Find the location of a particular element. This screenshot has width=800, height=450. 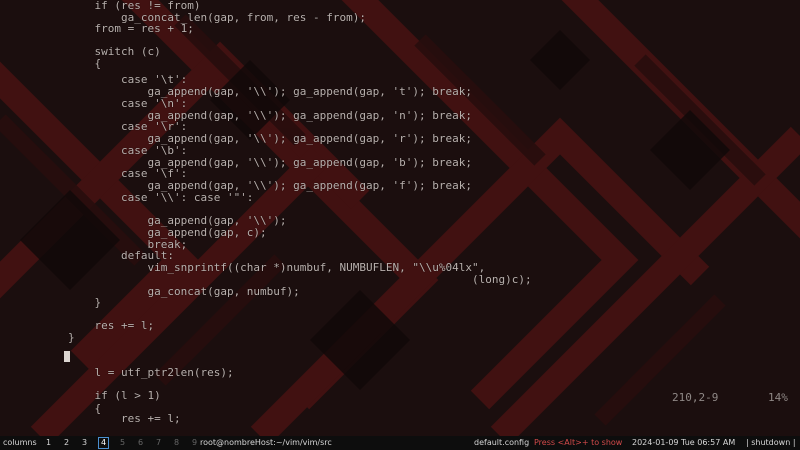

shutdown-button: | shutdown | is located at coordinates (771, 443).